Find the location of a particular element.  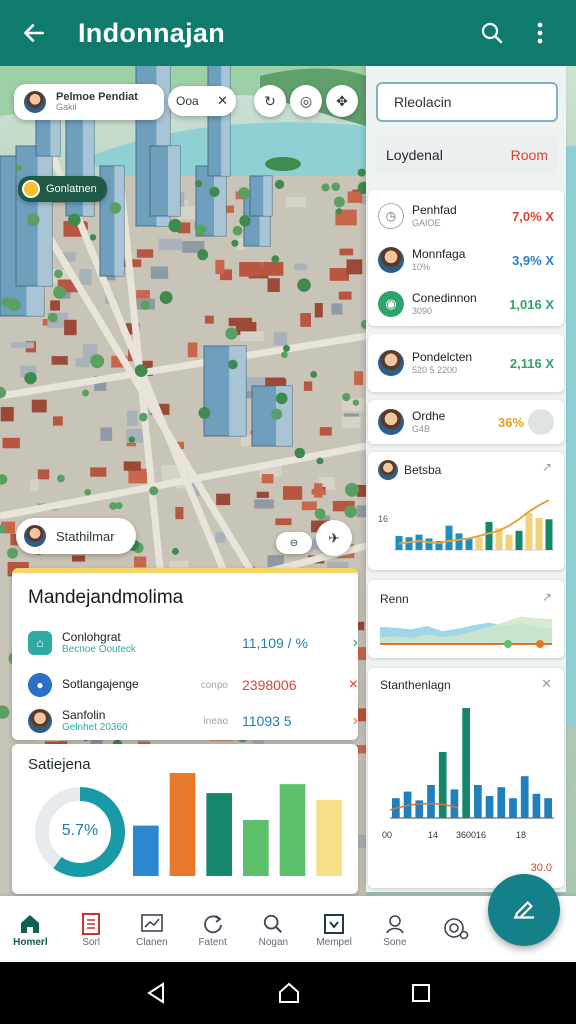

settings-icon is located at coordinates (456, 929).